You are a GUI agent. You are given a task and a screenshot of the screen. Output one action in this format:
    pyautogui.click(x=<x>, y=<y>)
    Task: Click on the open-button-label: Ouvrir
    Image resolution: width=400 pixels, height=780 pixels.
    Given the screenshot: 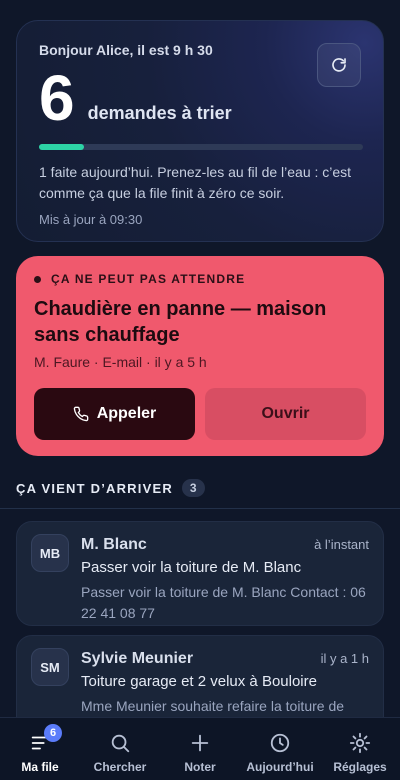 What is the action you would take?
    pyautogui.click(x=285, y=413)
    